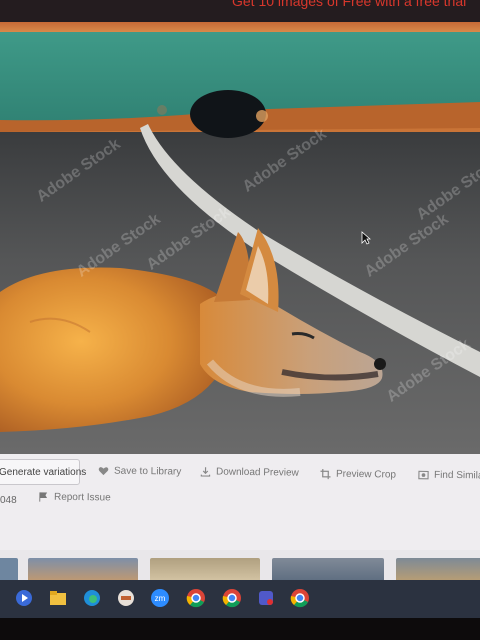  What do you see at coordinates (325, 474) in the screenshot?
I see `crop-icon` at bounding box center [325, 474].